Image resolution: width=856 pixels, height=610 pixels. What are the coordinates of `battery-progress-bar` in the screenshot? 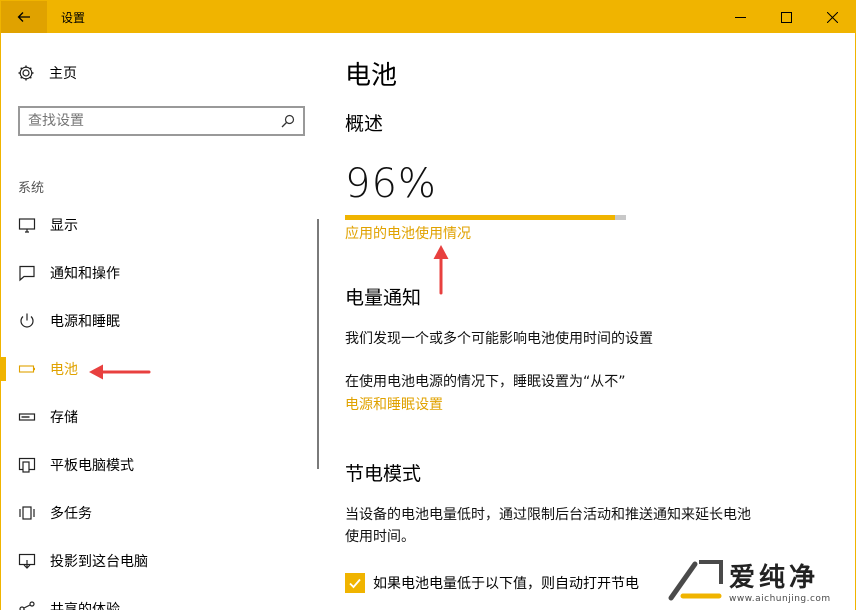 It's located at (485, 217).